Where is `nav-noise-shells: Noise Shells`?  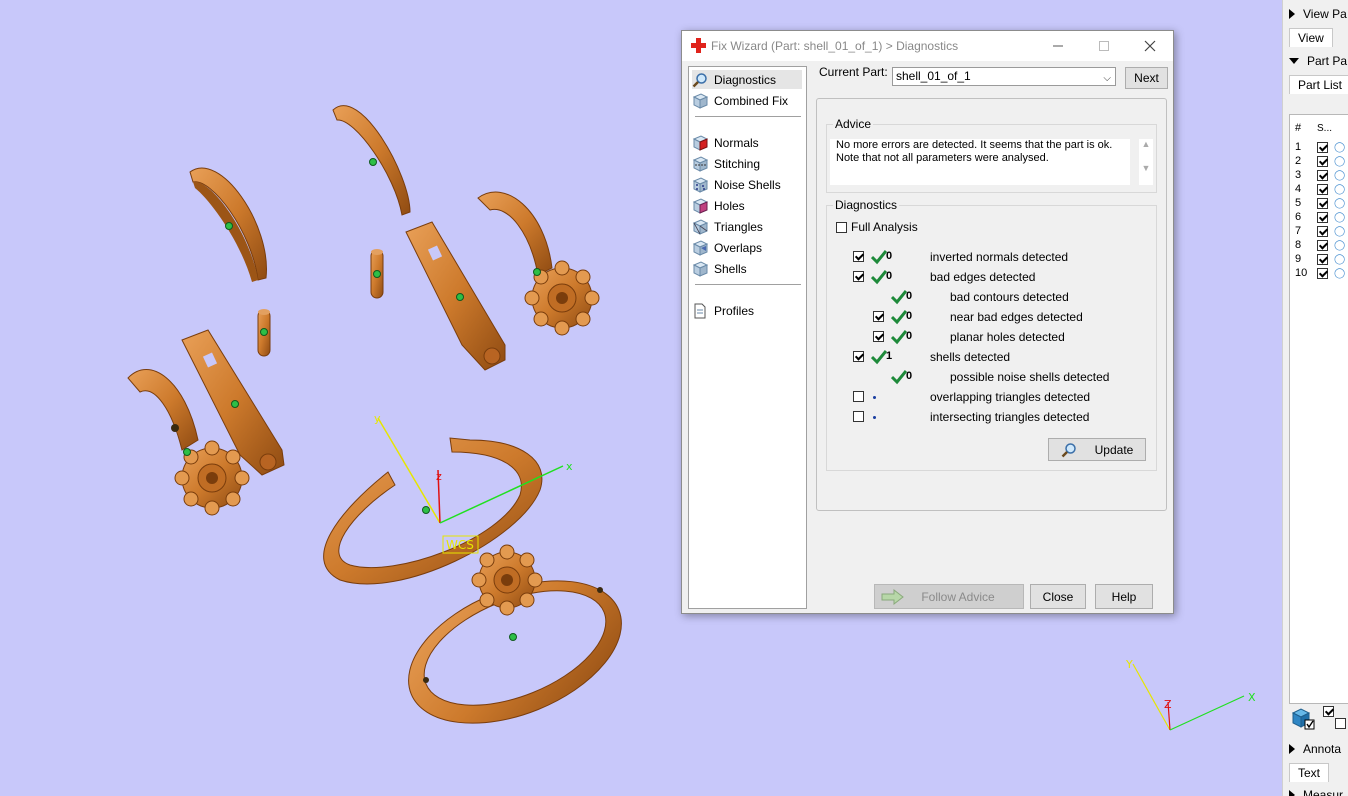 nav-noise-shells: Noise Shells is located at coordinates (747, 184).